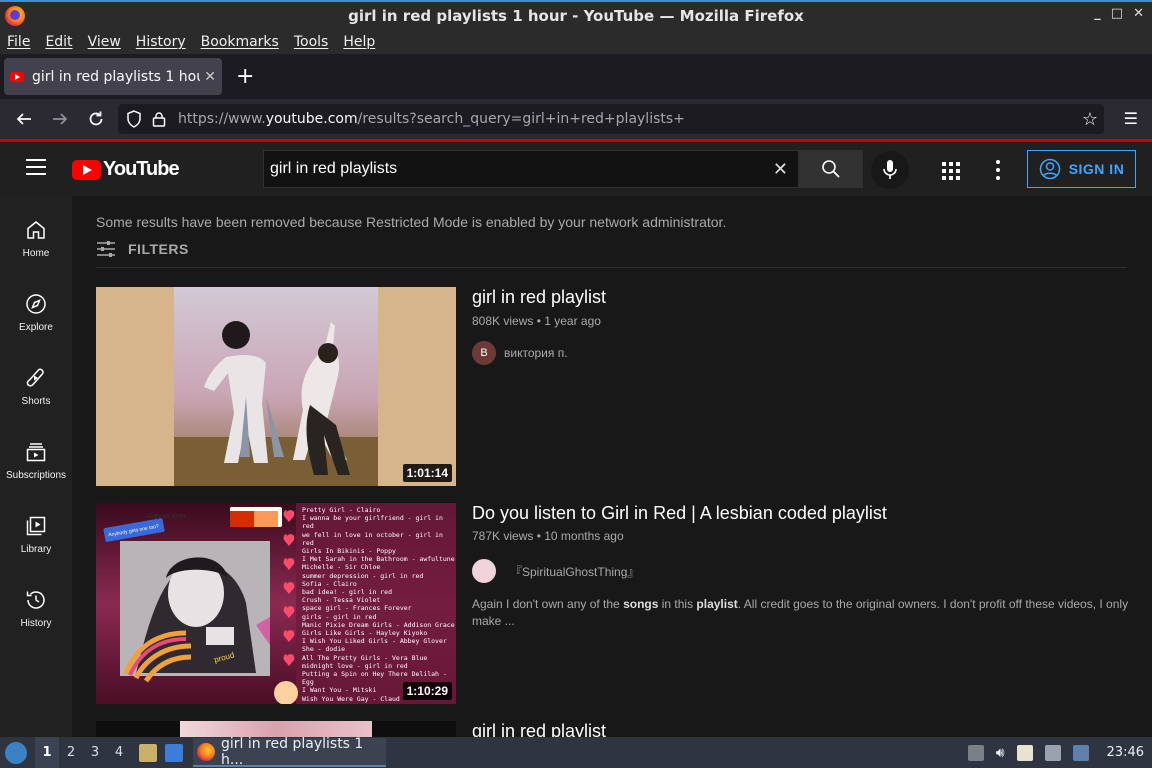 The width and height of the screenshot is (1152, 768). What do you see at coordinates (359, 42) in the screenshot?
I see `menu-help: Help` at bounding box center [359, 42].